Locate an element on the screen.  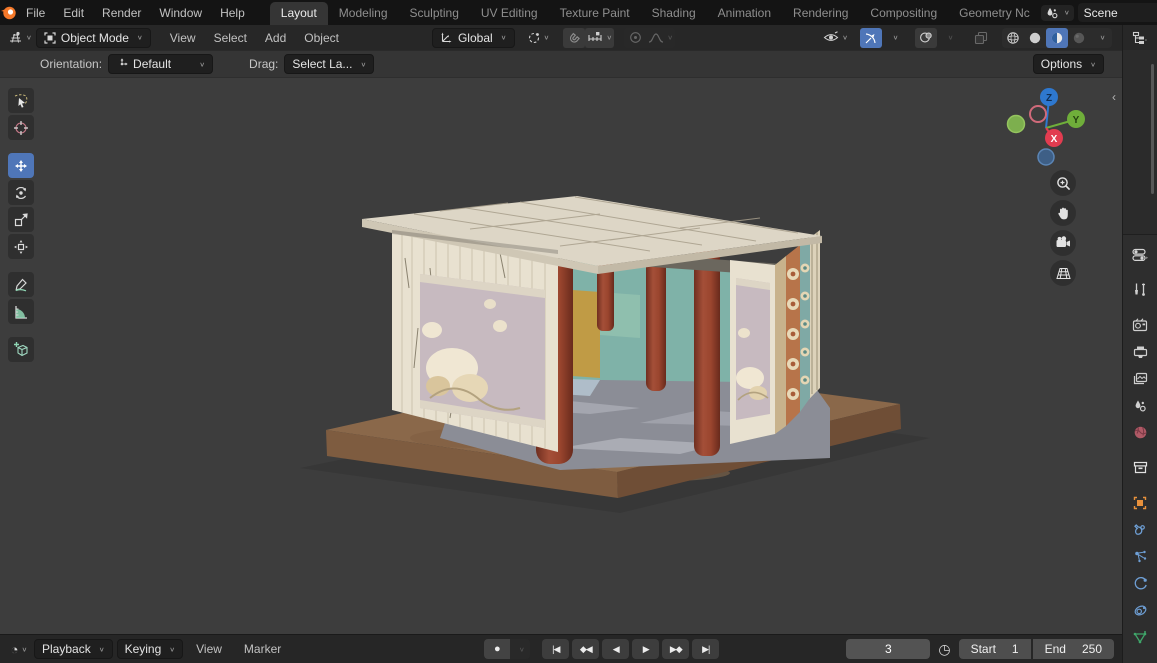
tool-transform is located at coordinates (21, 246).